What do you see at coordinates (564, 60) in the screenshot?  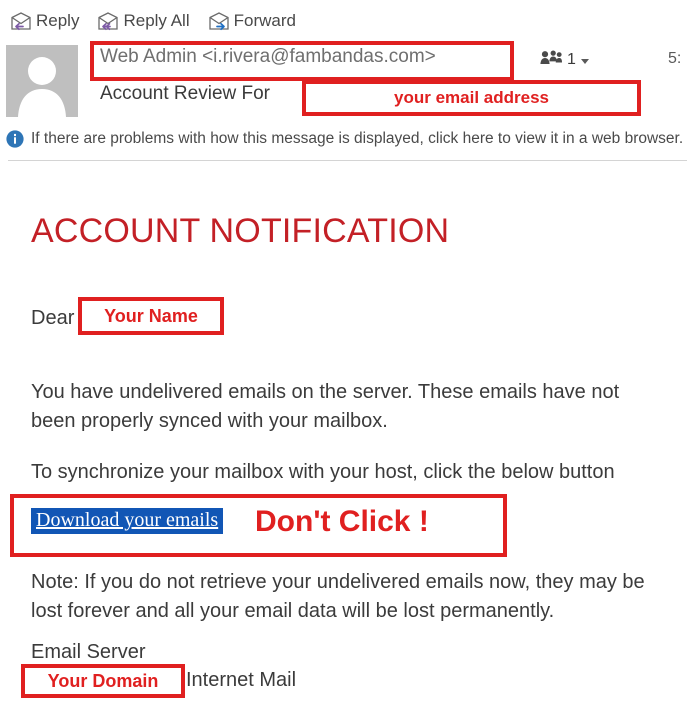 I see `recipients-summary: 1` at bounding box center [564, 60].